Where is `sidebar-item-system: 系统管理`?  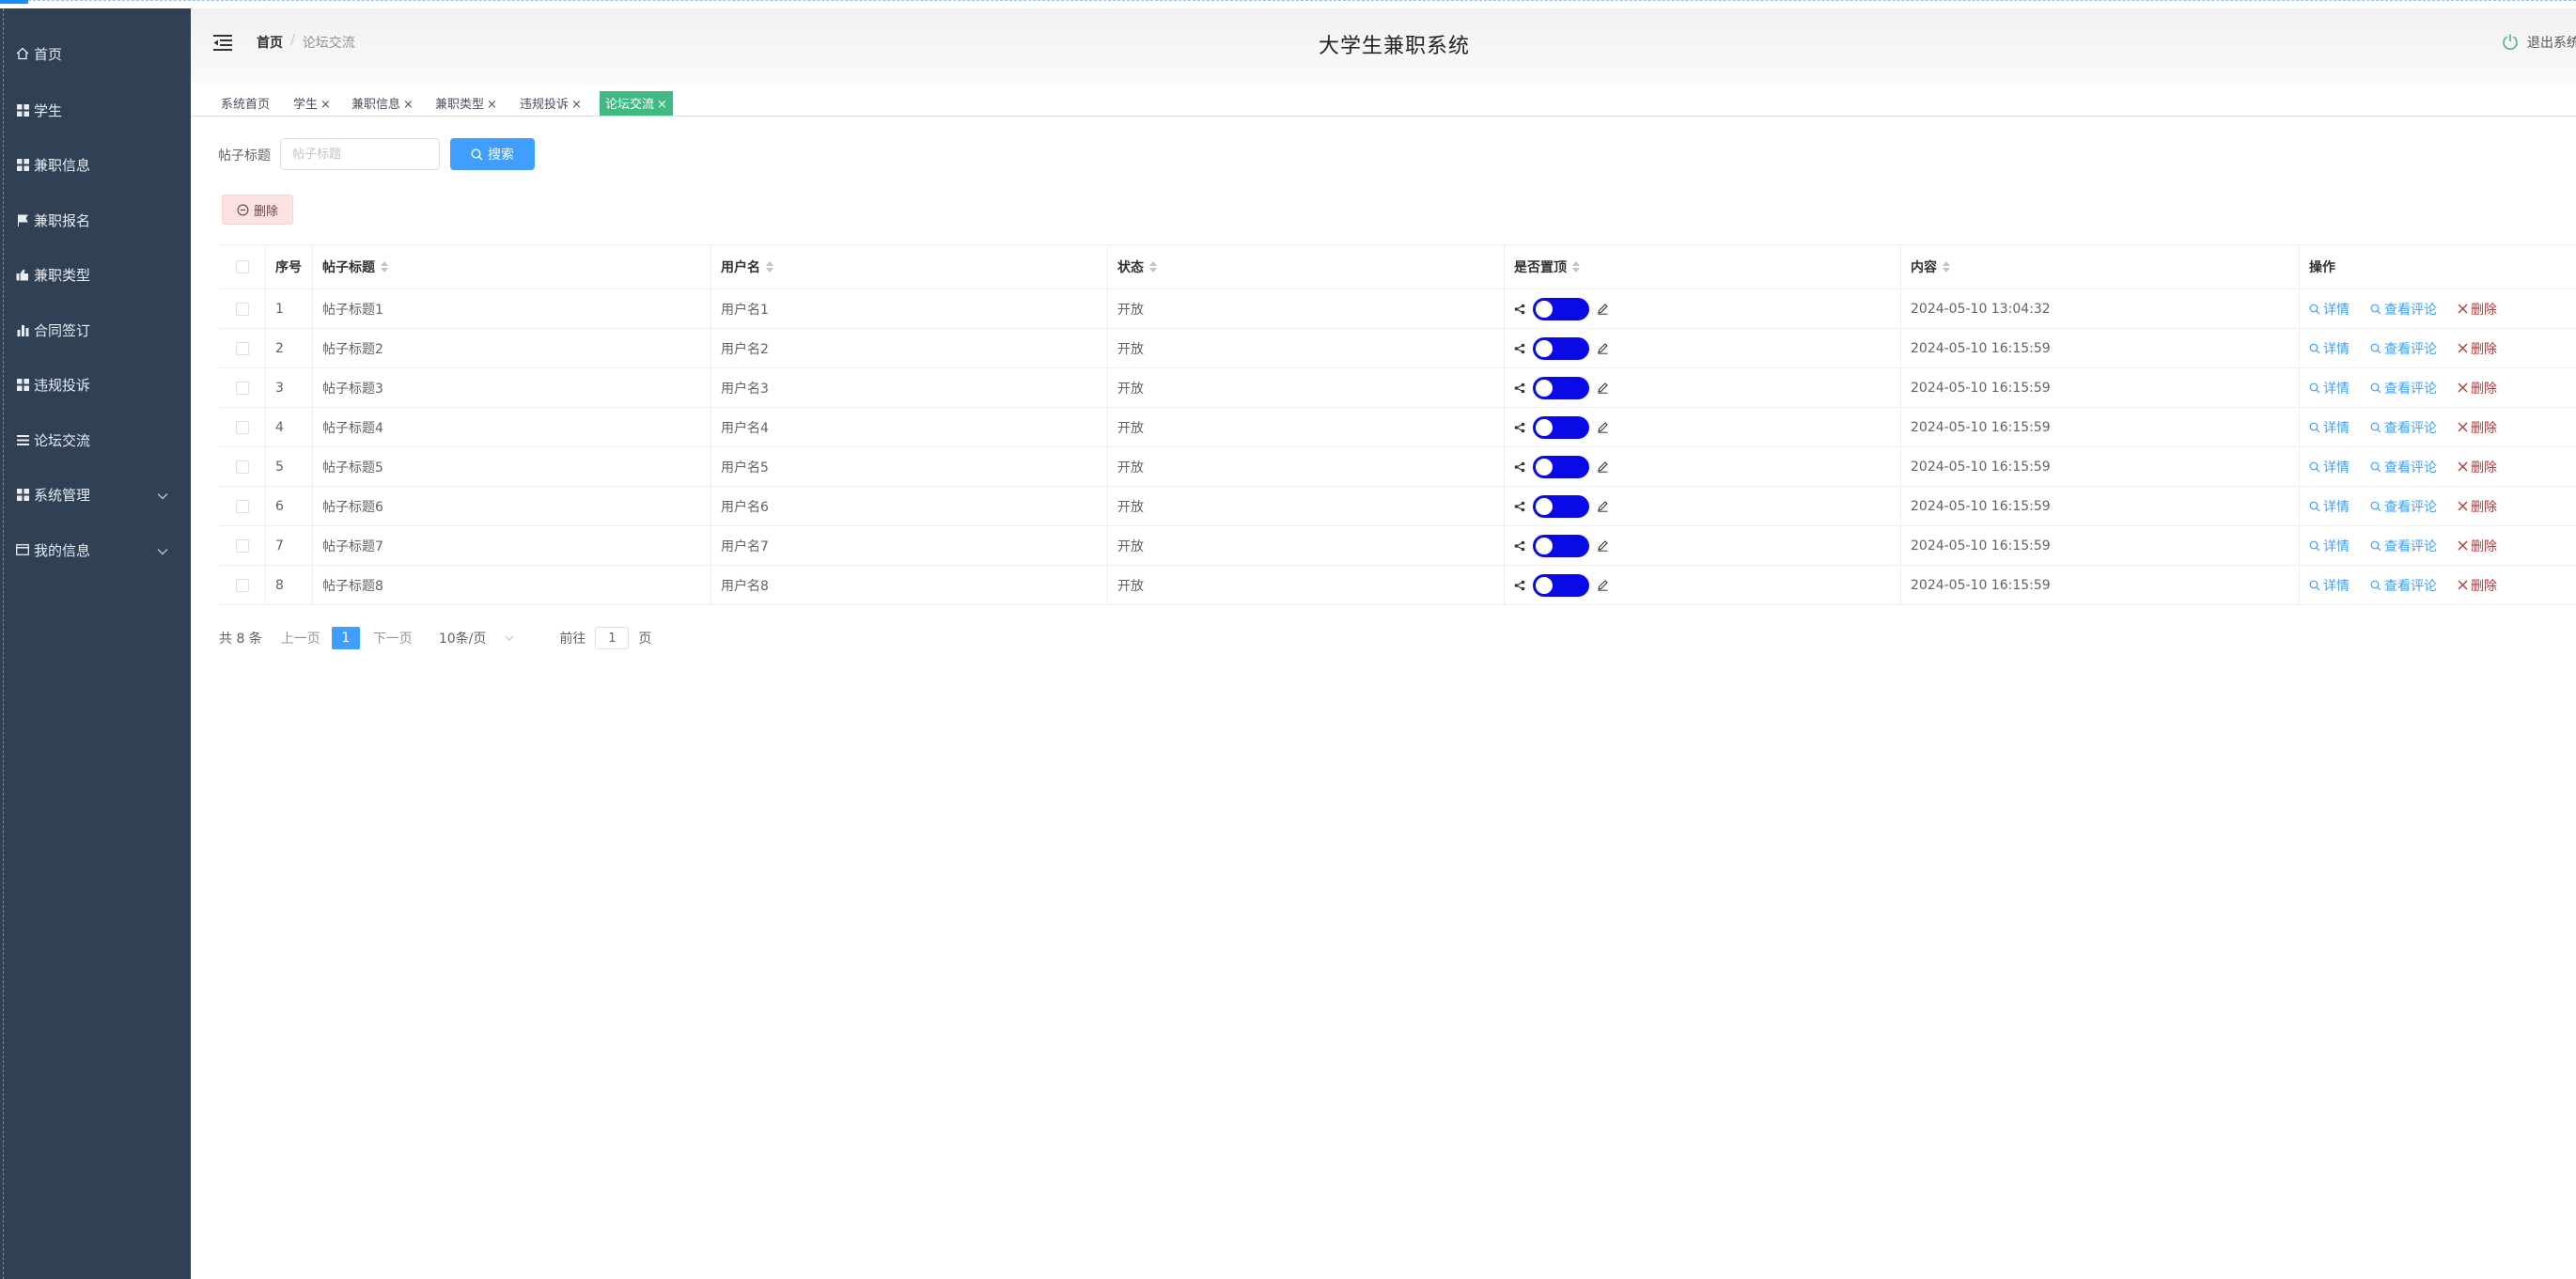
sidebar-item-system: 系统管理 is located at coordinates (96, 494).